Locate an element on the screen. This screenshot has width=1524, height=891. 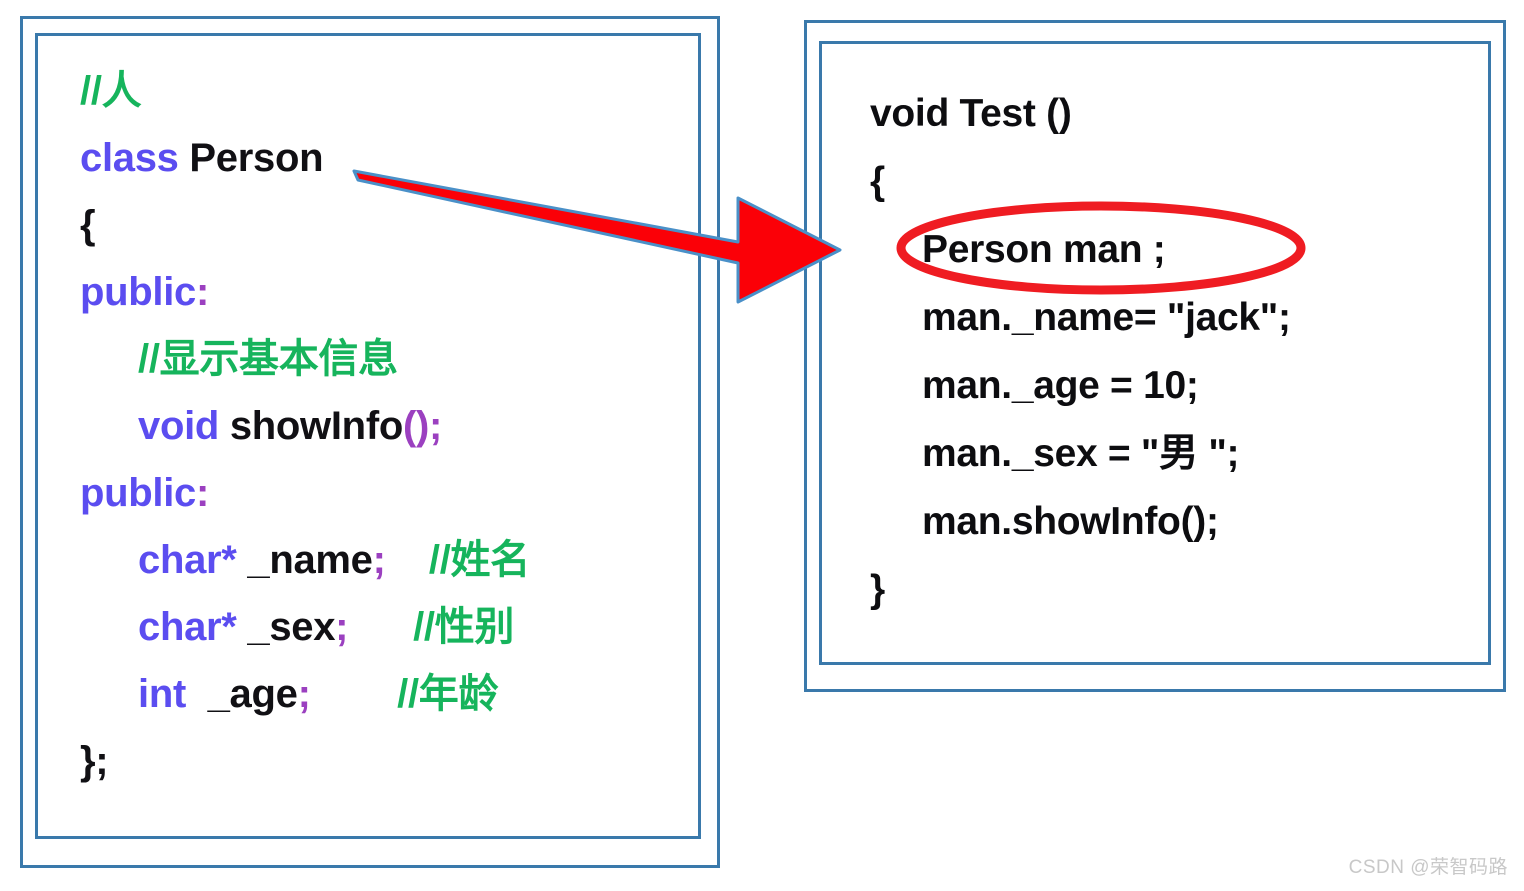
code-line: Person man ; is located at coordinates (1044, 249).